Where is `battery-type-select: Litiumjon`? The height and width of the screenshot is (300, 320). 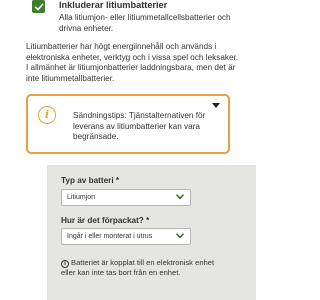
battery-type-select: Litiumjon is located at coordinates (126, 197).